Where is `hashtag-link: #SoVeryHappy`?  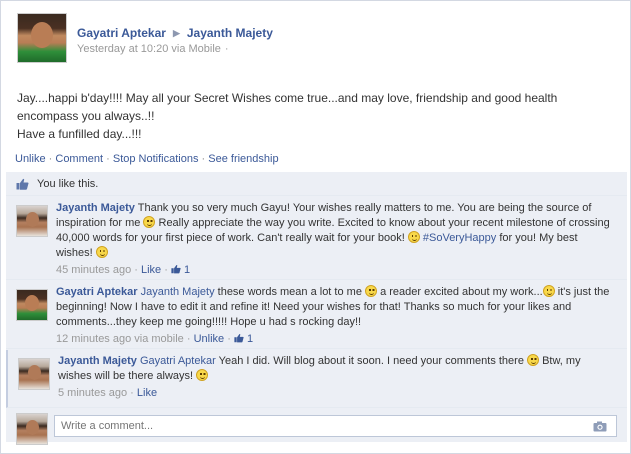
hashtag-link: #SoVeryHappy is located at coordinates (459, 238).